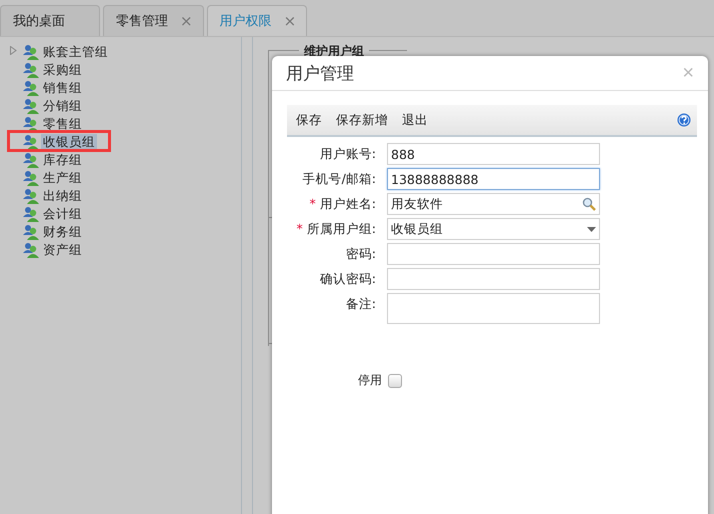 Image resolution: width=714 pixels, height=514 pixels. I want to click on dialog-title: 用户管理, so click(320, 73).